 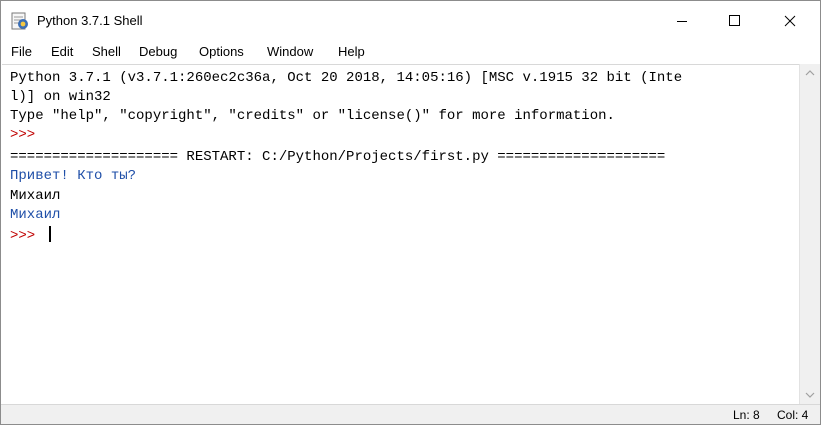 I want to click on text-cursor, so click(x=49, y=234).